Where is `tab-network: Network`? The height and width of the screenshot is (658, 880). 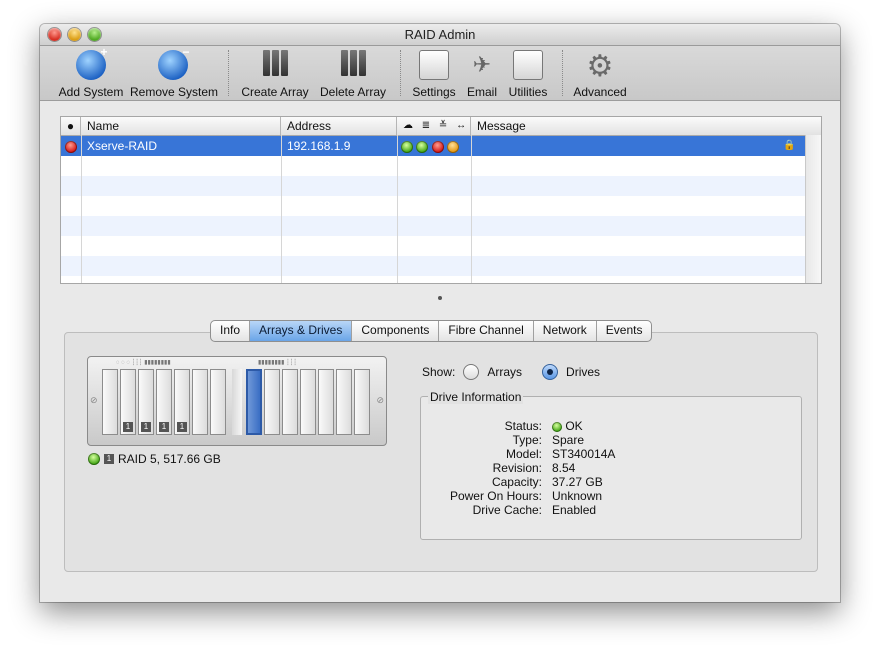 tab-network: Network is located at coordinates (565, 331).